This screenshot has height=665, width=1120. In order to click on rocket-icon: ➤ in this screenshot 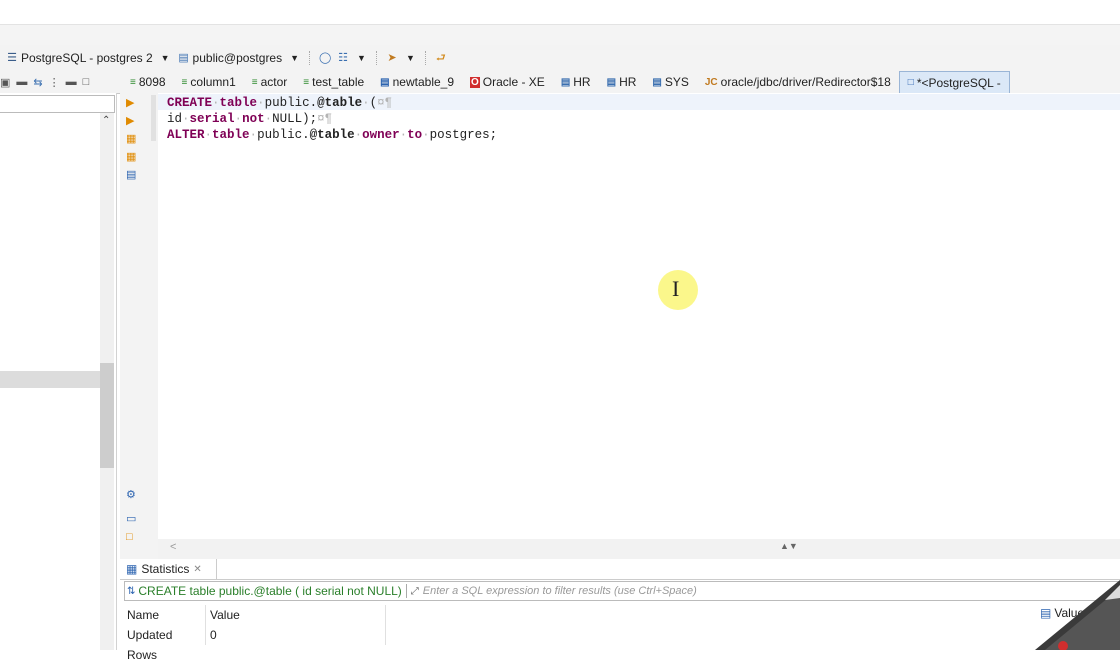, I will do `click(392, 58)`.